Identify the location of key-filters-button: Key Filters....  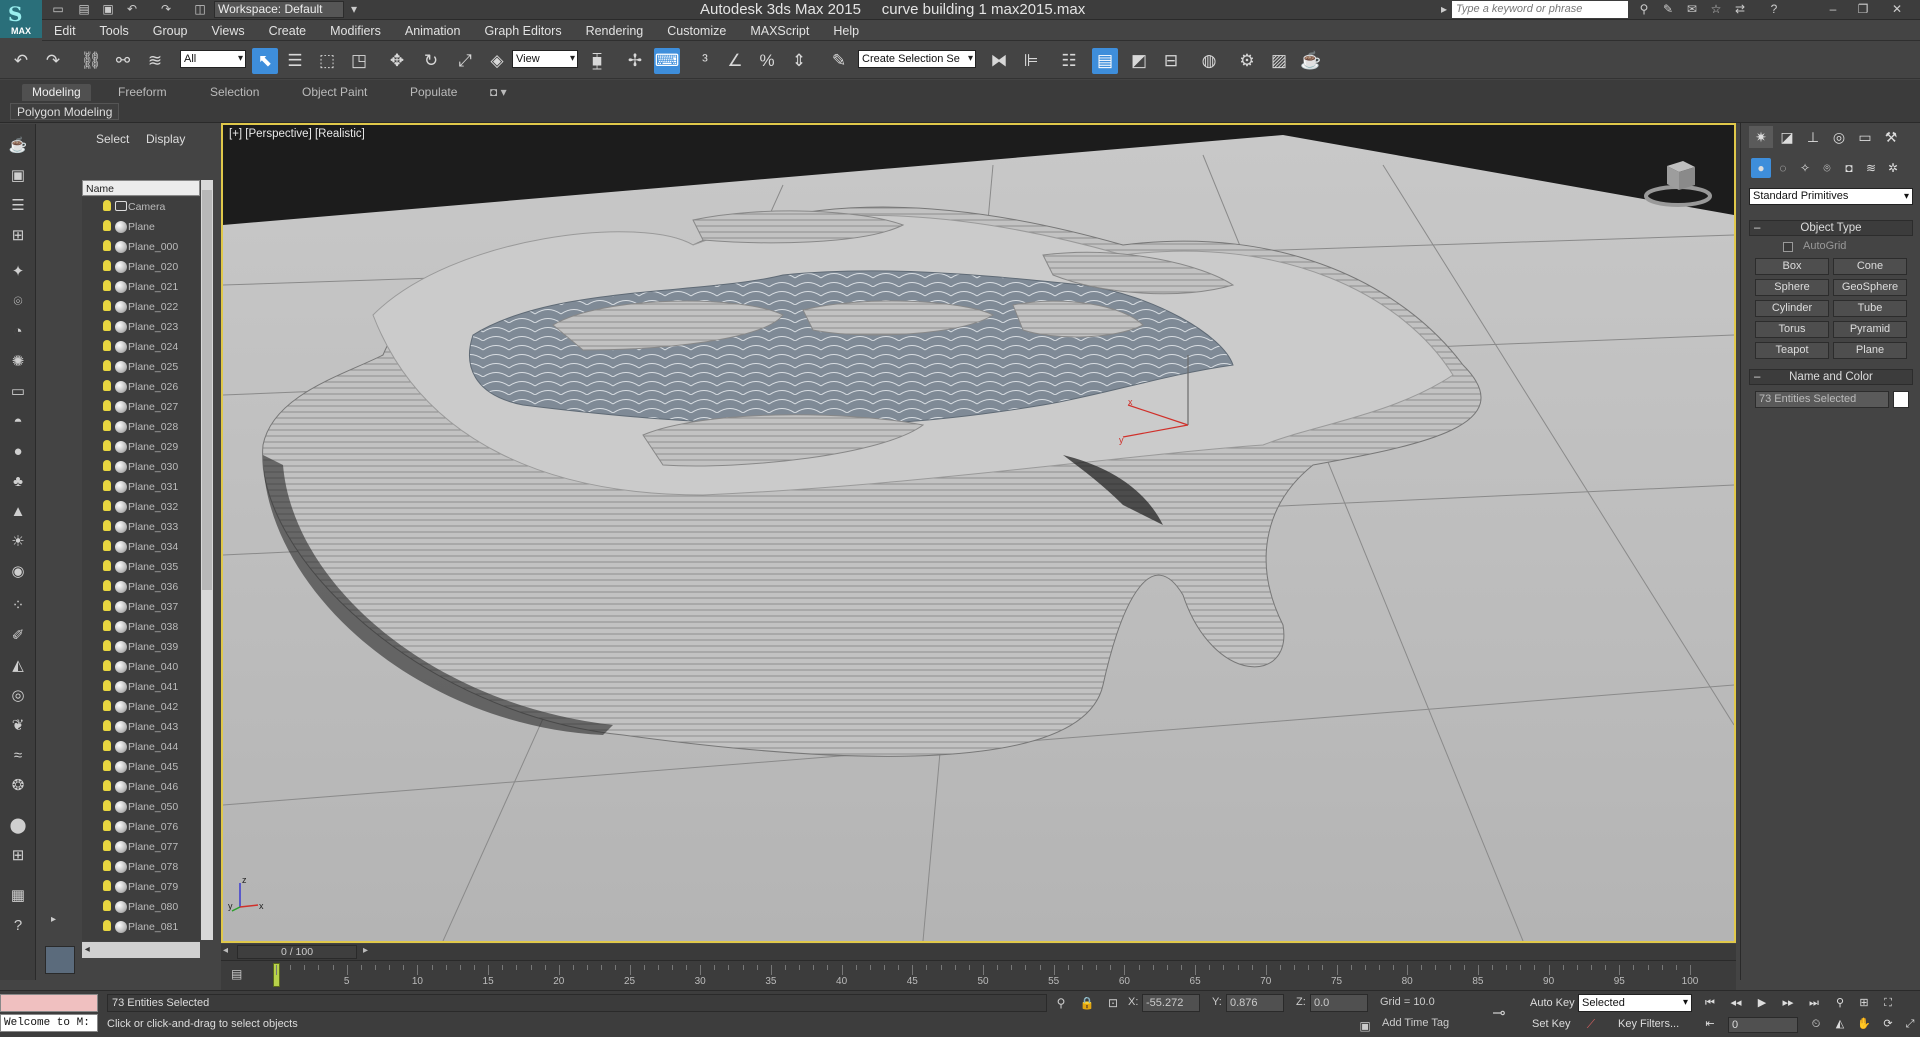
(1648, 1024).